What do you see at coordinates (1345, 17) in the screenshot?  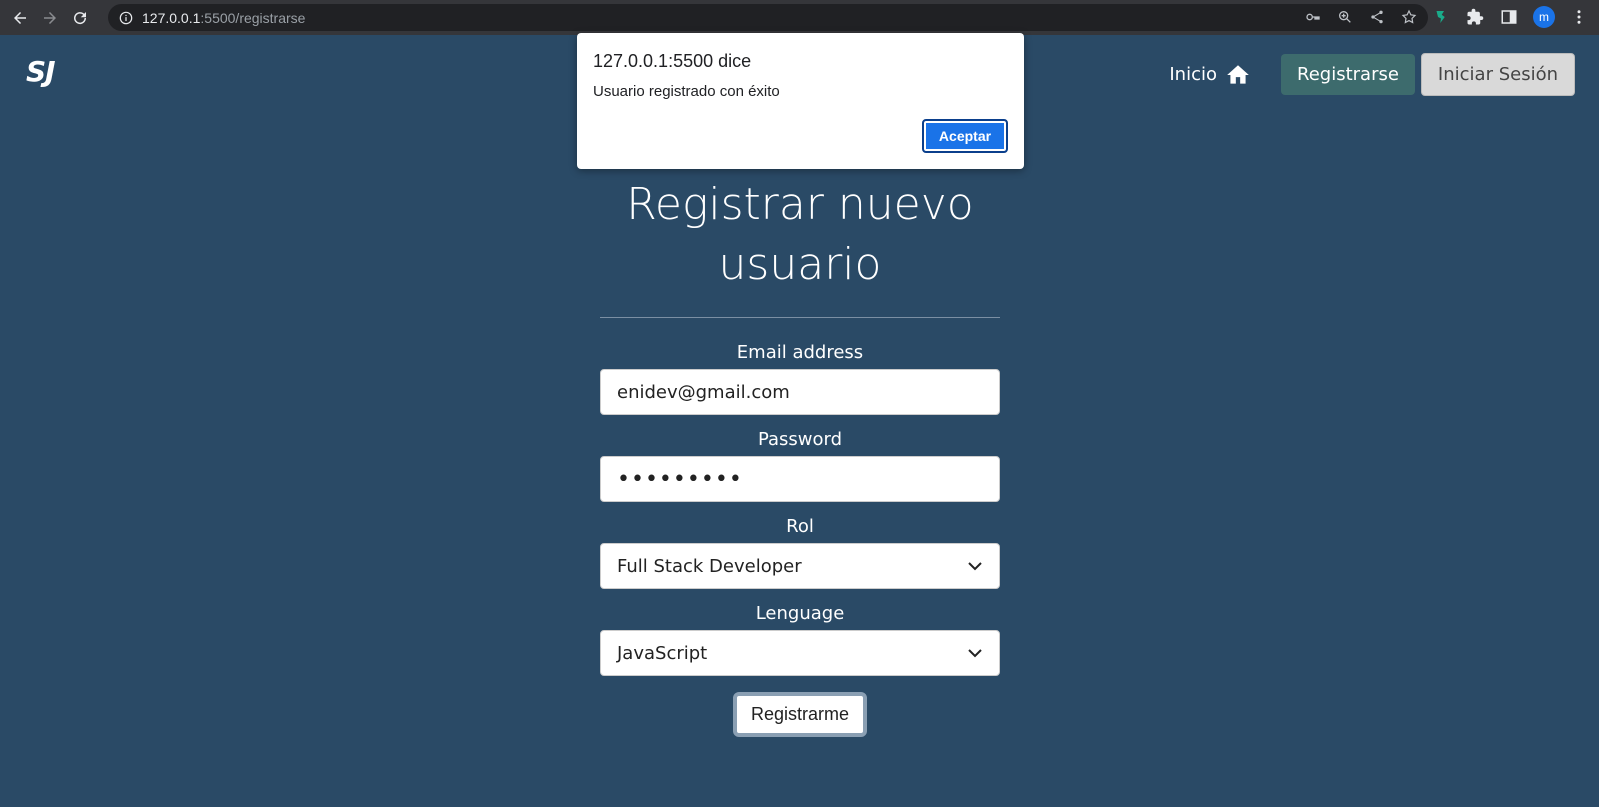 I see `zoom-icon` at bounding box center [1345, 17].